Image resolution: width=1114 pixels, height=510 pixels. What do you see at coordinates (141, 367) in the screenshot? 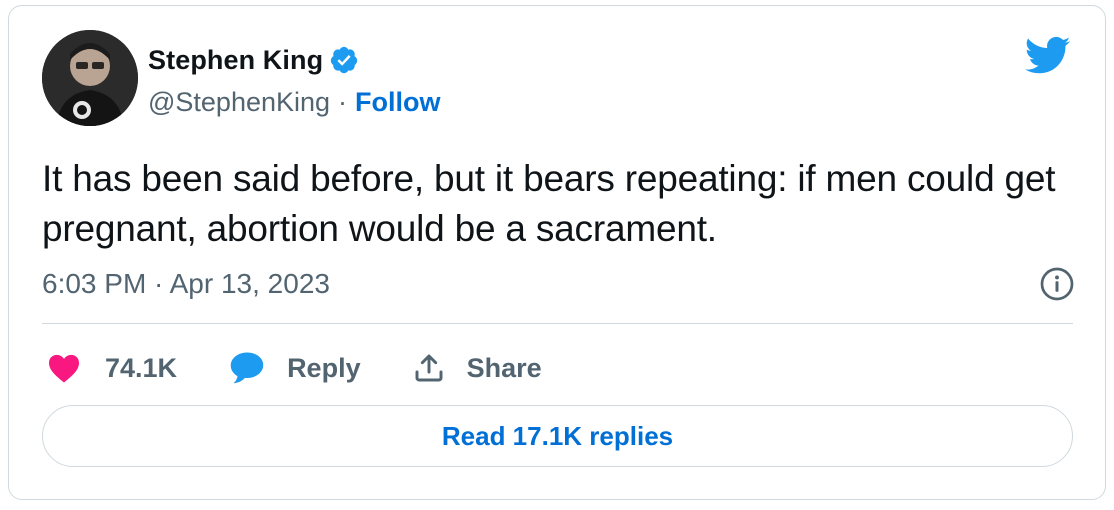
I see `like-count: 74.1K` at bounding box center [141, 367].